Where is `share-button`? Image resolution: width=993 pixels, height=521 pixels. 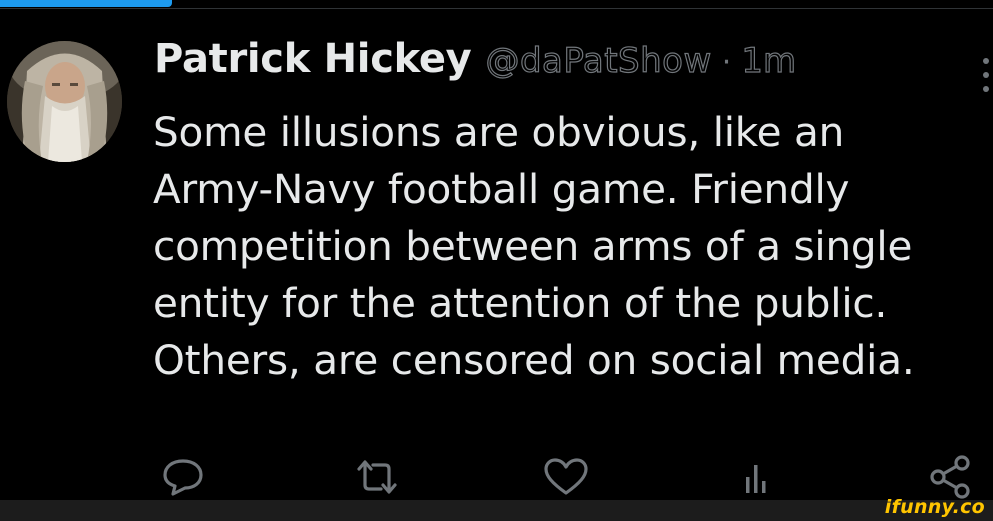
share-button is located at coordinates (950, 477).